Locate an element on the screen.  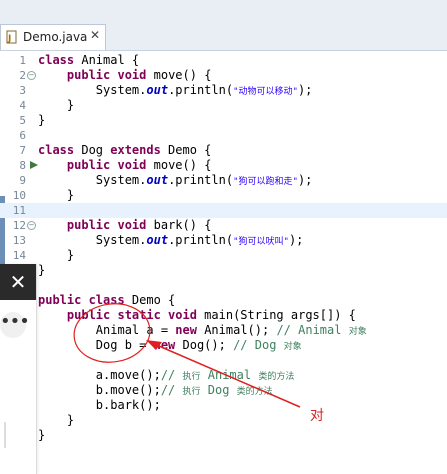
annotation-mark: 对 is located at coordinates (317, 416).